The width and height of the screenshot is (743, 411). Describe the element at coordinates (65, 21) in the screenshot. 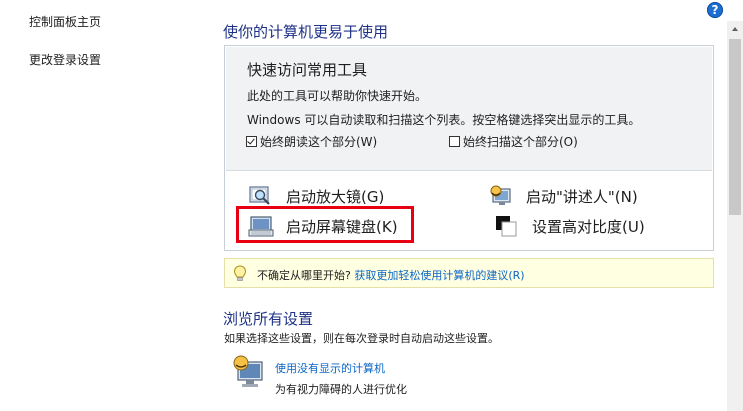

I see `sidebar-item-control-panel-home: 控制面板主页` at that location.